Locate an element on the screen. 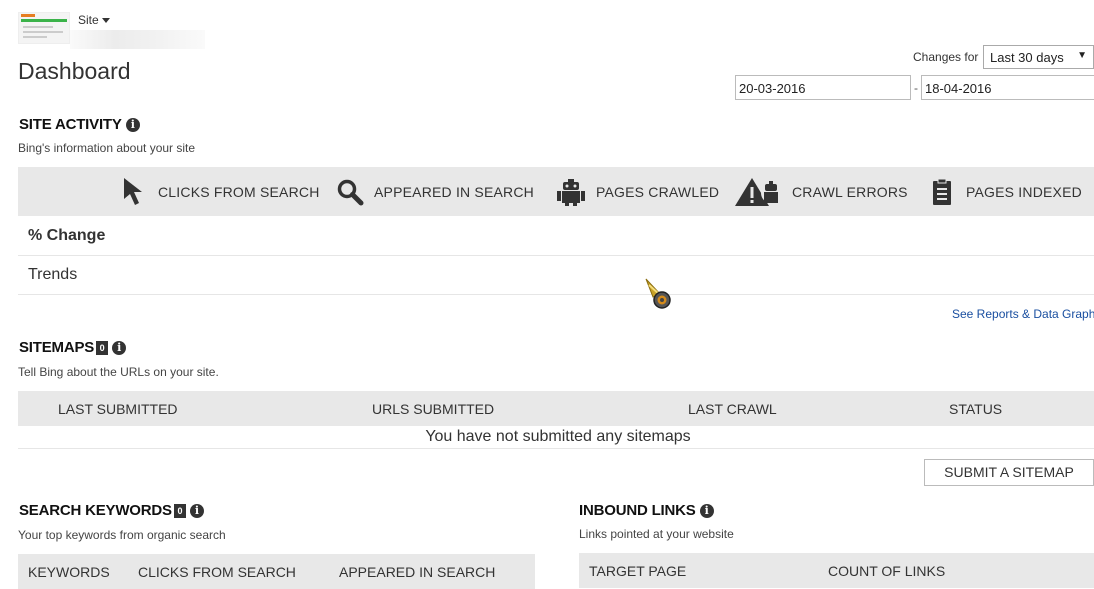  metric-crawl-errors: CRAWL ERRORS is located at coordinates (821, 191).